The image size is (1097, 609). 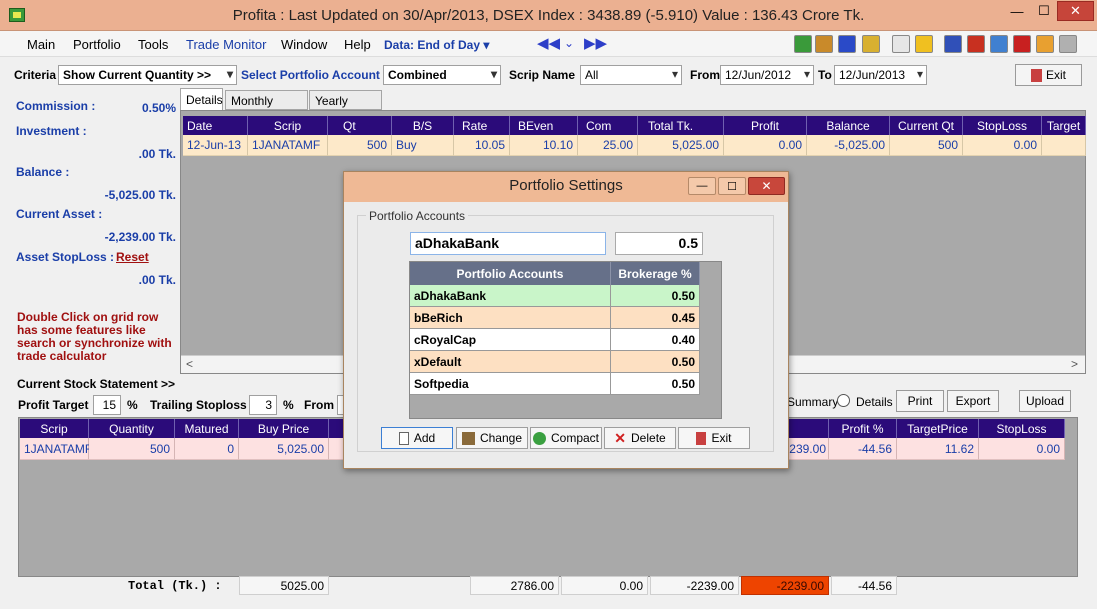 What do you see at coordinates (226, 44) in the screenshot?
I see `menu-trade-monitor: Trade Monitor` at bounding box center [226, 44].